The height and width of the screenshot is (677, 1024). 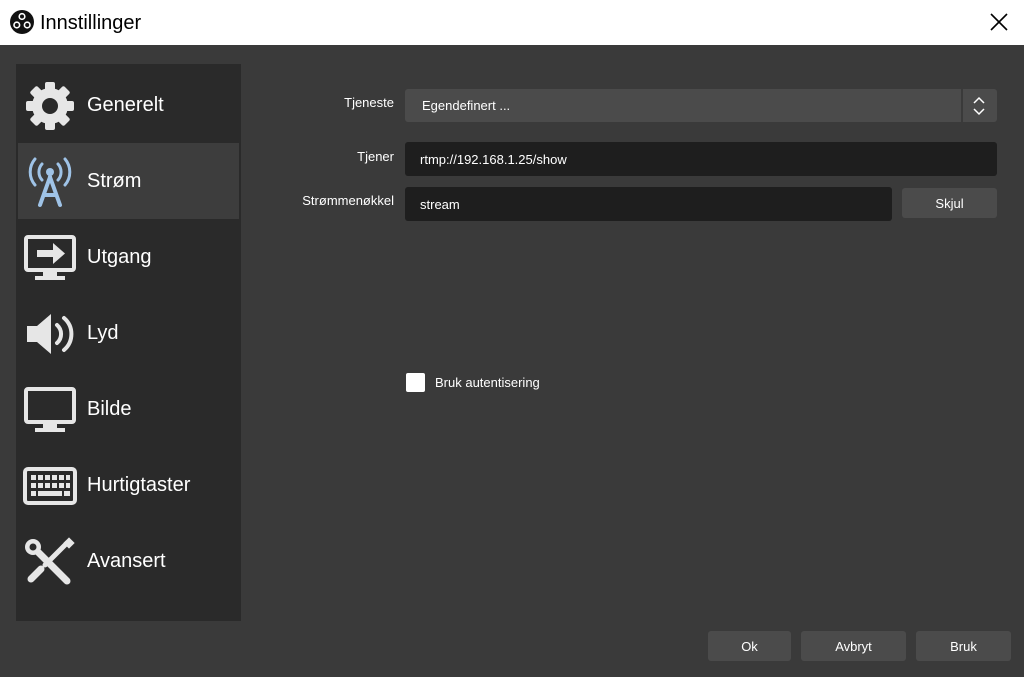 What do you see at coordinates (50, 257) in the screenshot?
I see `monitor-output-icon` at bounding box center [50, 257].